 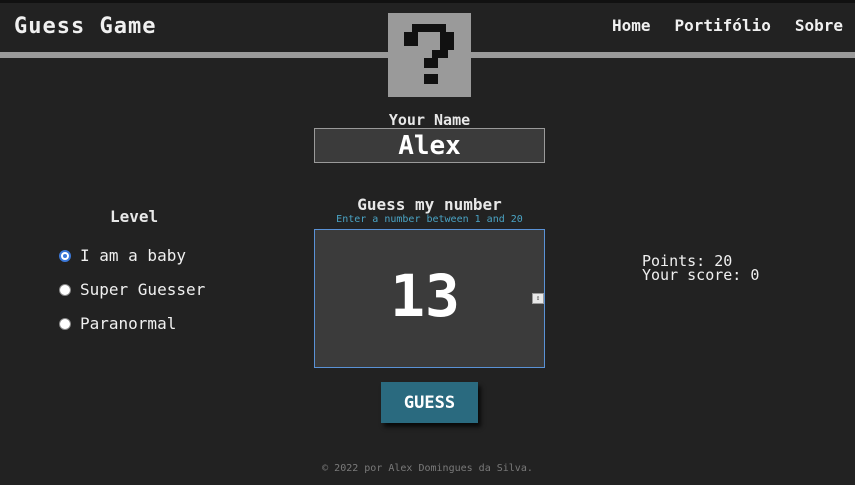 I want to click on level-option-super-guesser: Super Guesser, so click(x=132, y=289).